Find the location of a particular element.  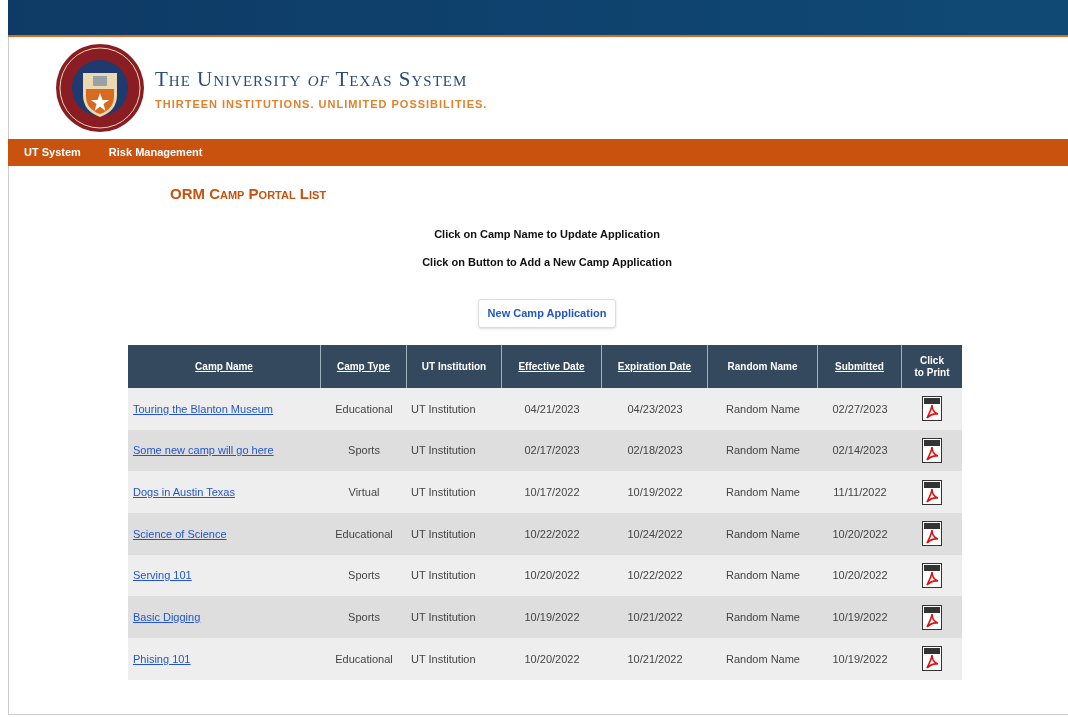

table-cell: 02/27/2023 is located at coordinates (860, 408).